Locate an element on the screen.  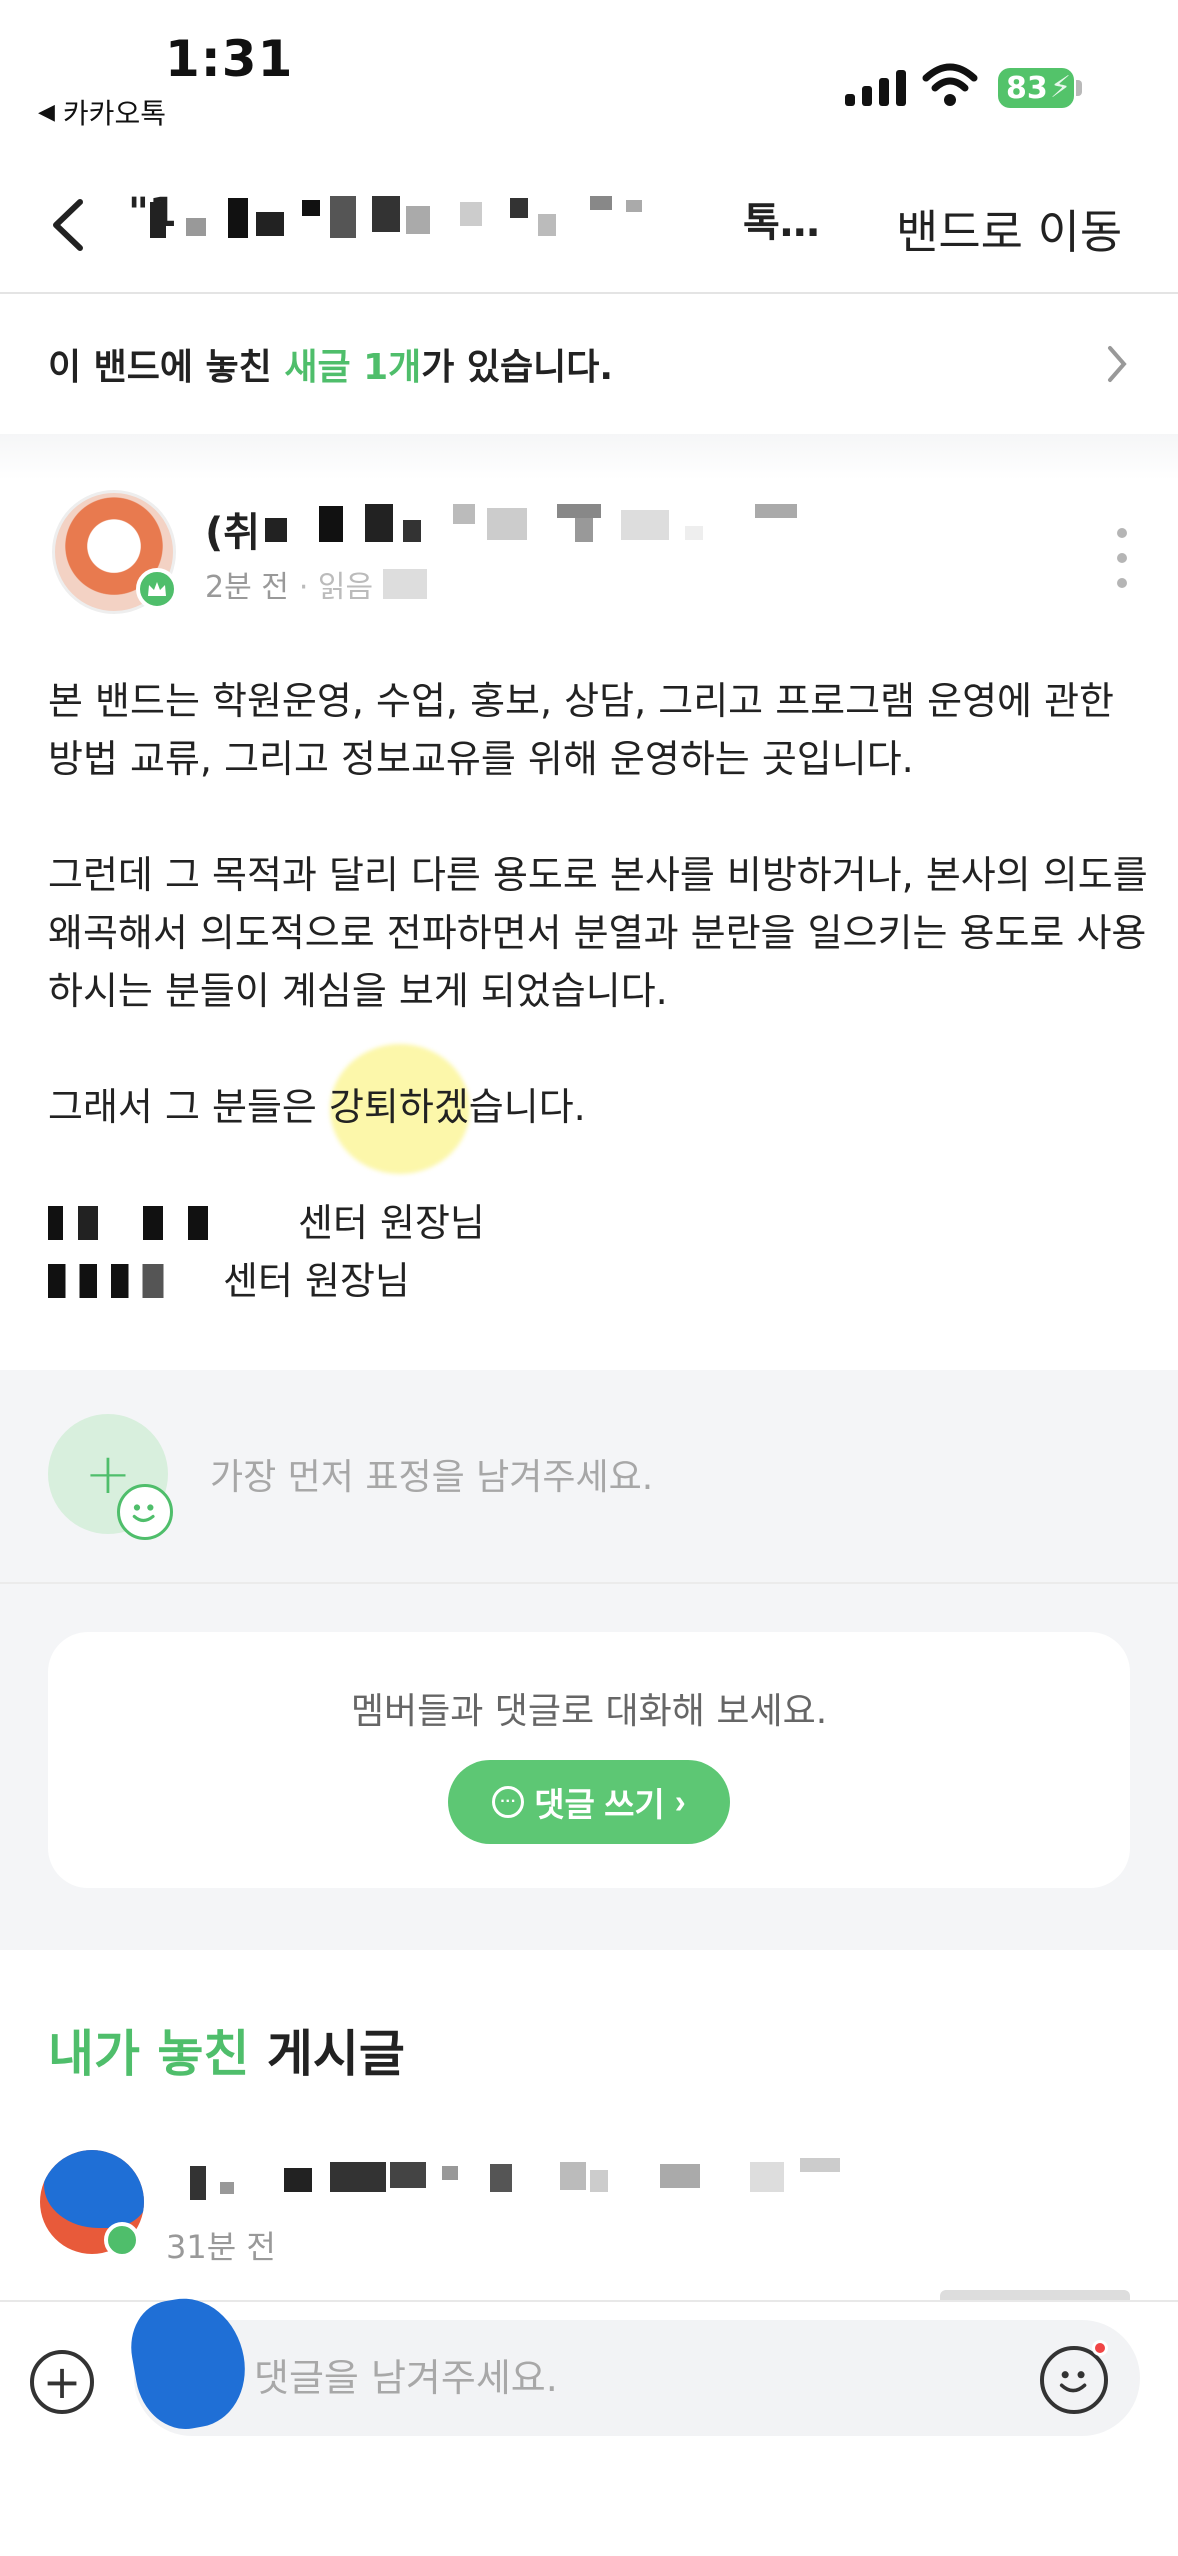
author-prefix: (취 is located at coordinates (233, 533).